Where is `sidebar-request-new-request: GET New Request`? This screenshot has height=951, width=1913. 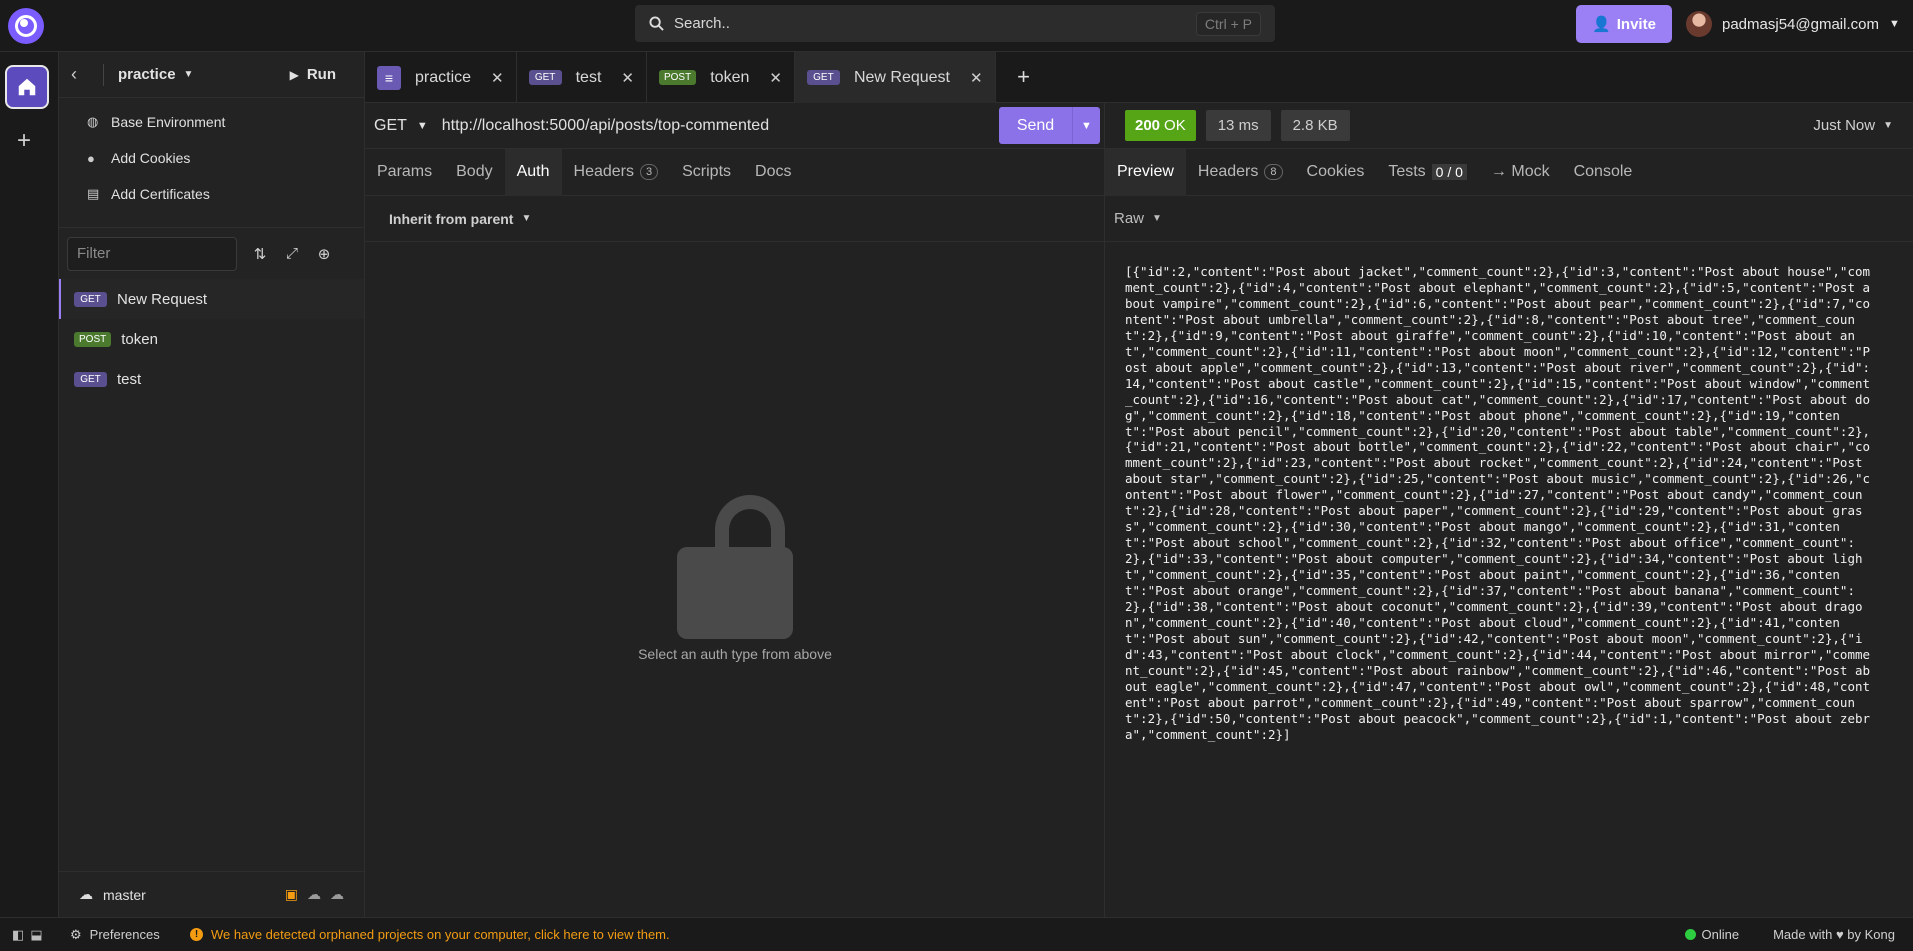
sidebar-request-new-request: GET New Request is located at coordinates (211, 299).